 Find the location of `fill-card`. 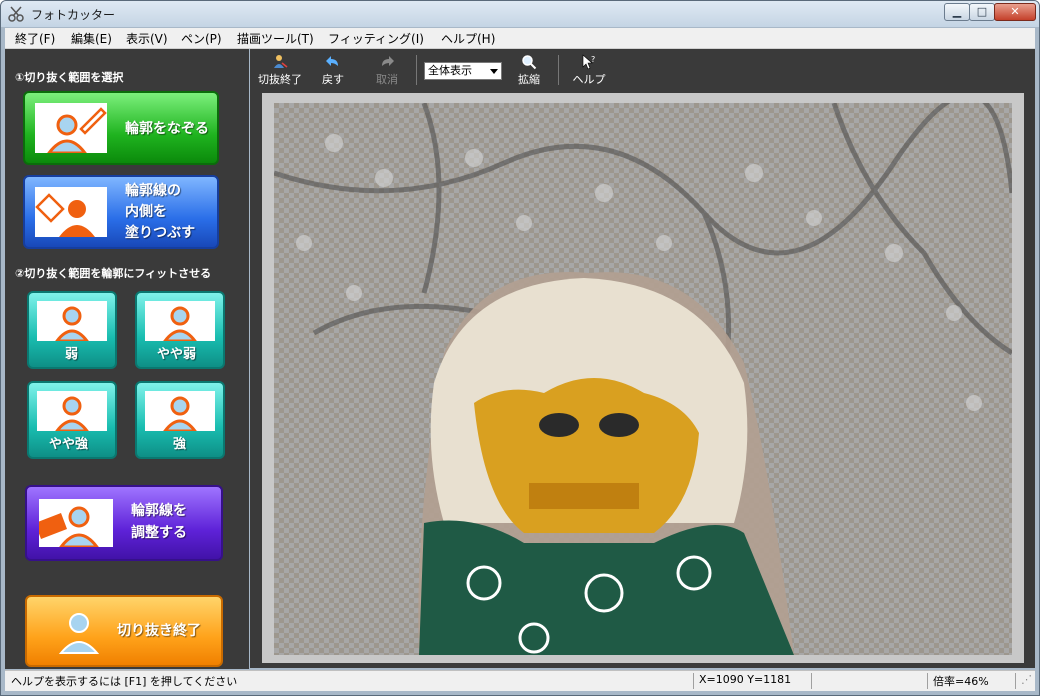

fill-card is located at coordinates (71, 212).